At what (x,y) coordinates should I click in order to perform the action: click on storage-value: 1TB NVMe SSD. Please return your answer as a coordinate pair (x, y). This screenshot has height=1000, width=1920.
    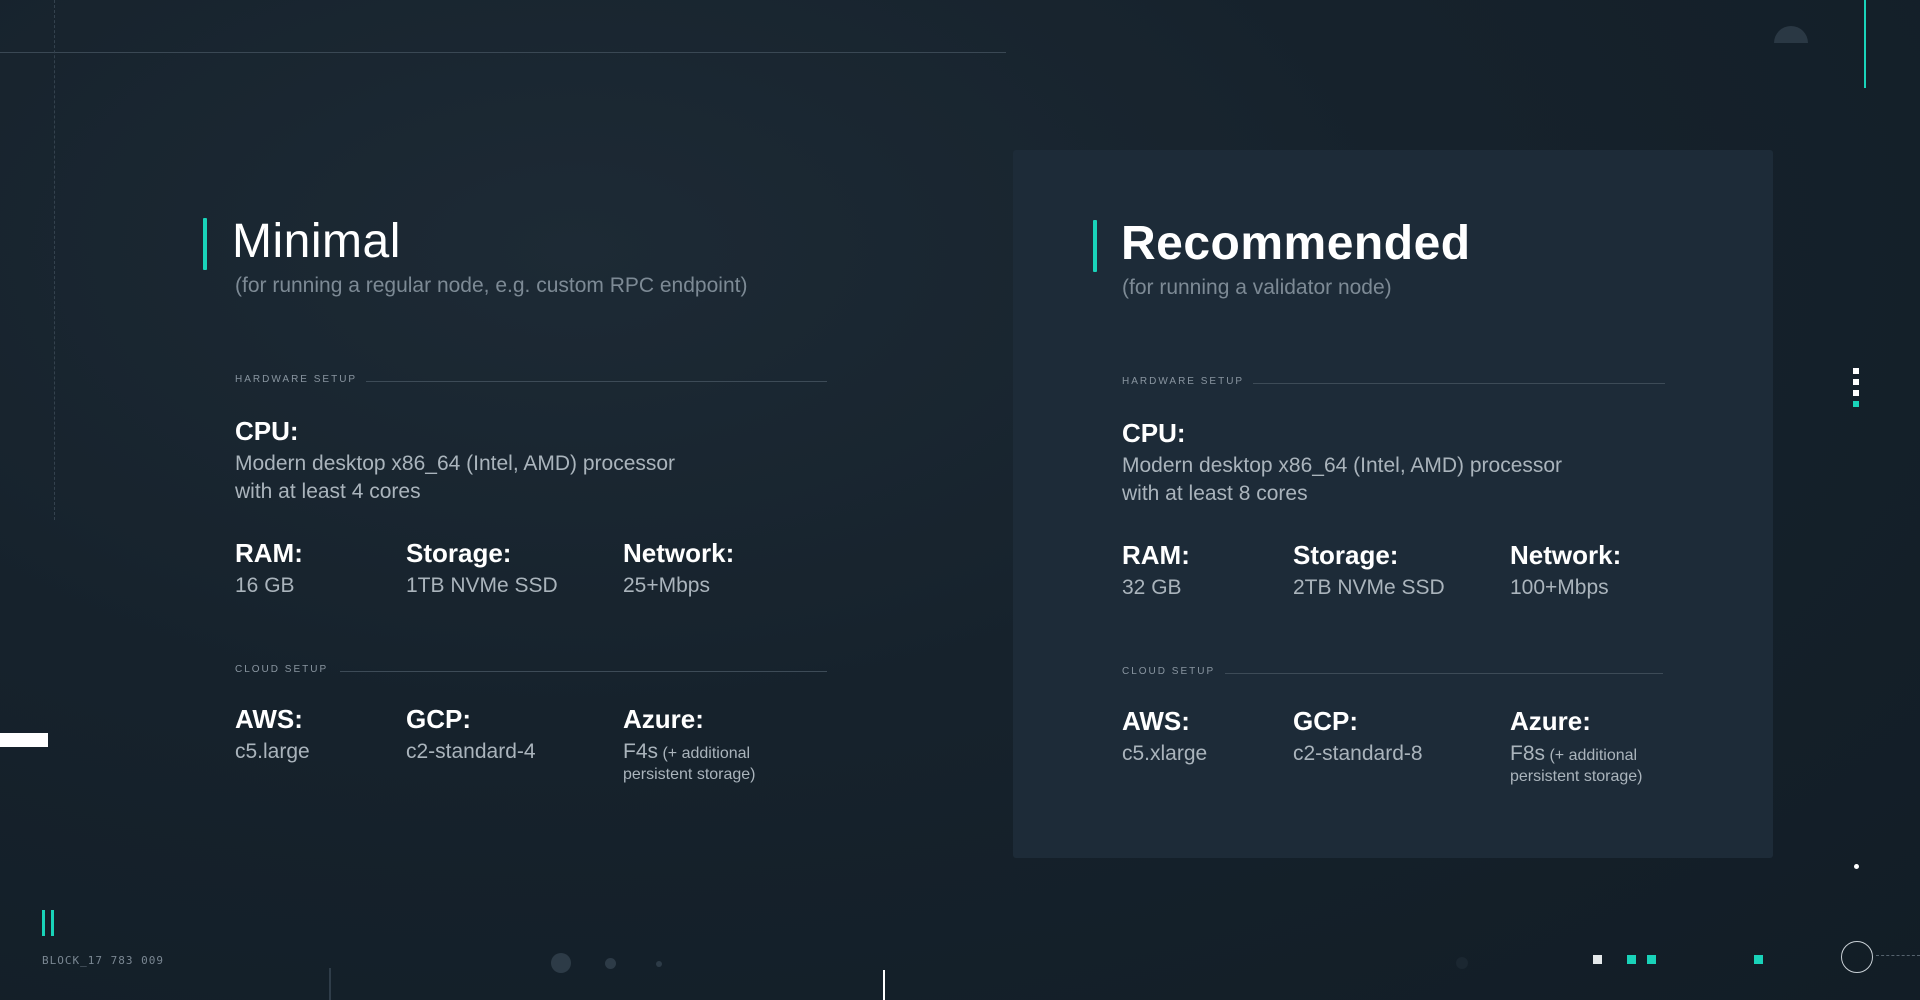
    Looking at the image, I should click on (482, 585).